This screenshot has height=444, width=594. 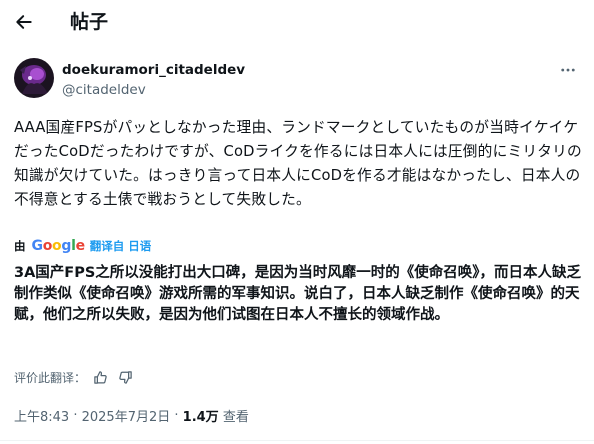 What do you see at coordinates (233, 417) in the screenshot?
I see `views-label: 查看` at bounding box center [233, 417].